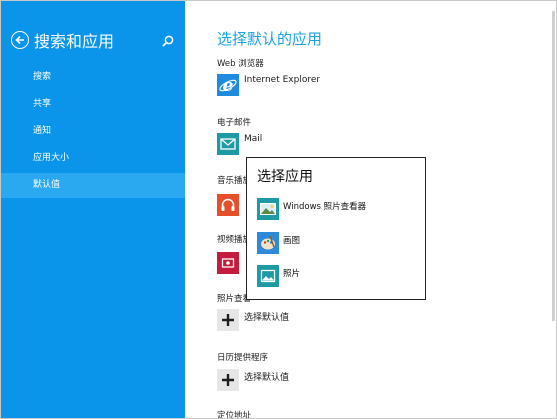 This screenshot has height=419, width=557. What do you see at coordinates (285, 177) in the screenshot?
I see `flyout-title: 选择应用` at bounding box center [285, 177].